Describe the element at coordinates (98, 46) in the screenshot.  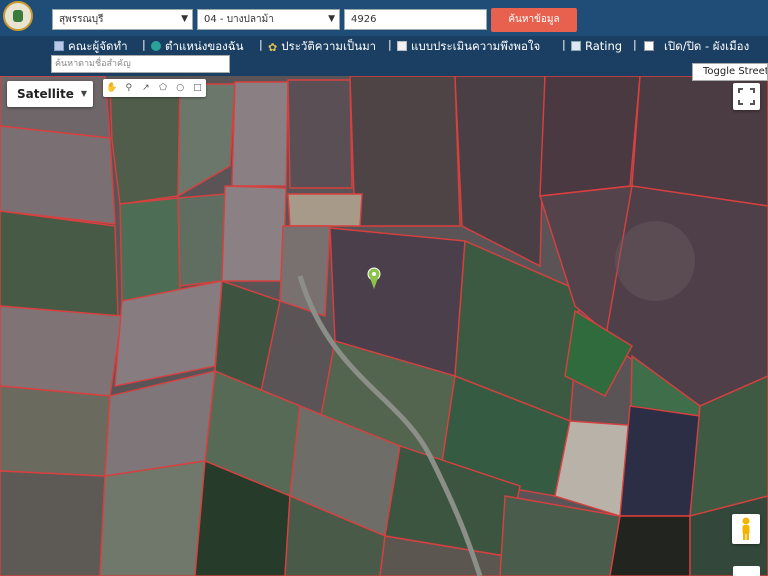
I see `menu-item-label: คณะผู้จัดทำ` at that location.